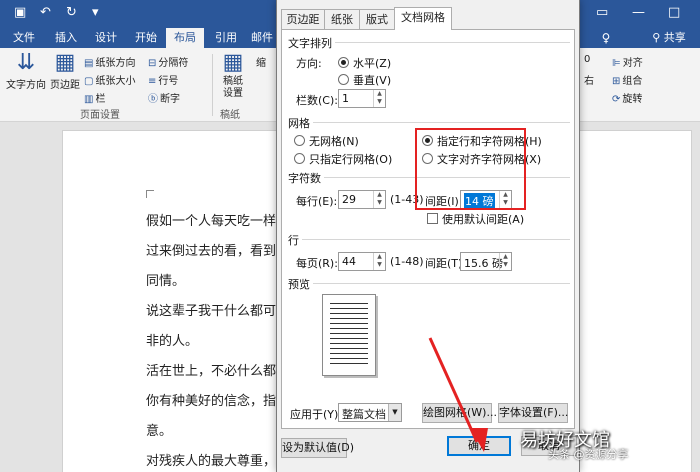  What do you see at coordinates (638, 12) in the screenshot?
I see `minimize-icon: —` at bounding box center [638, 12].